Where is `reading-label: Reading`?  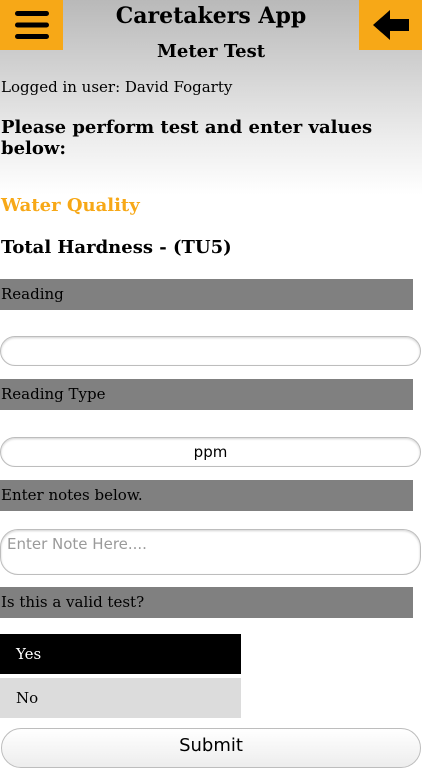
reading-label: Reading is located at coordinates (206, 294).